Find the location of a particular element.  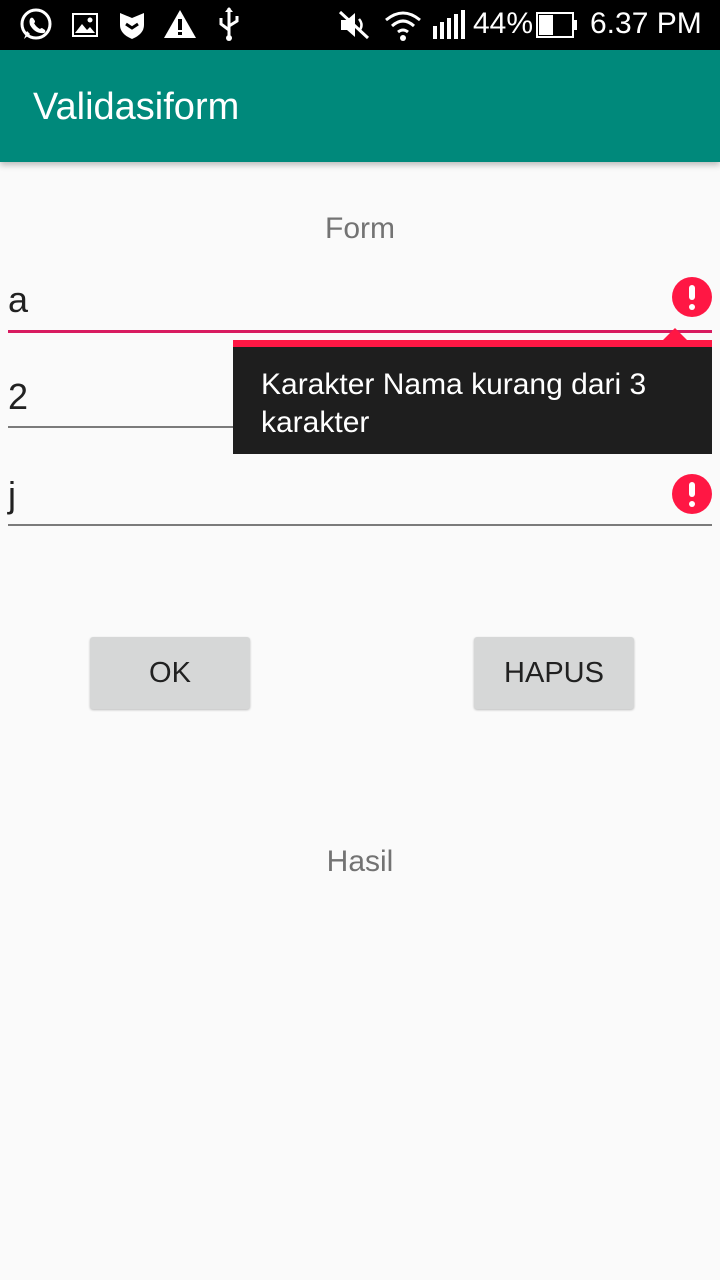

clock: 6.37 PM is located at coordinates (646, 23).